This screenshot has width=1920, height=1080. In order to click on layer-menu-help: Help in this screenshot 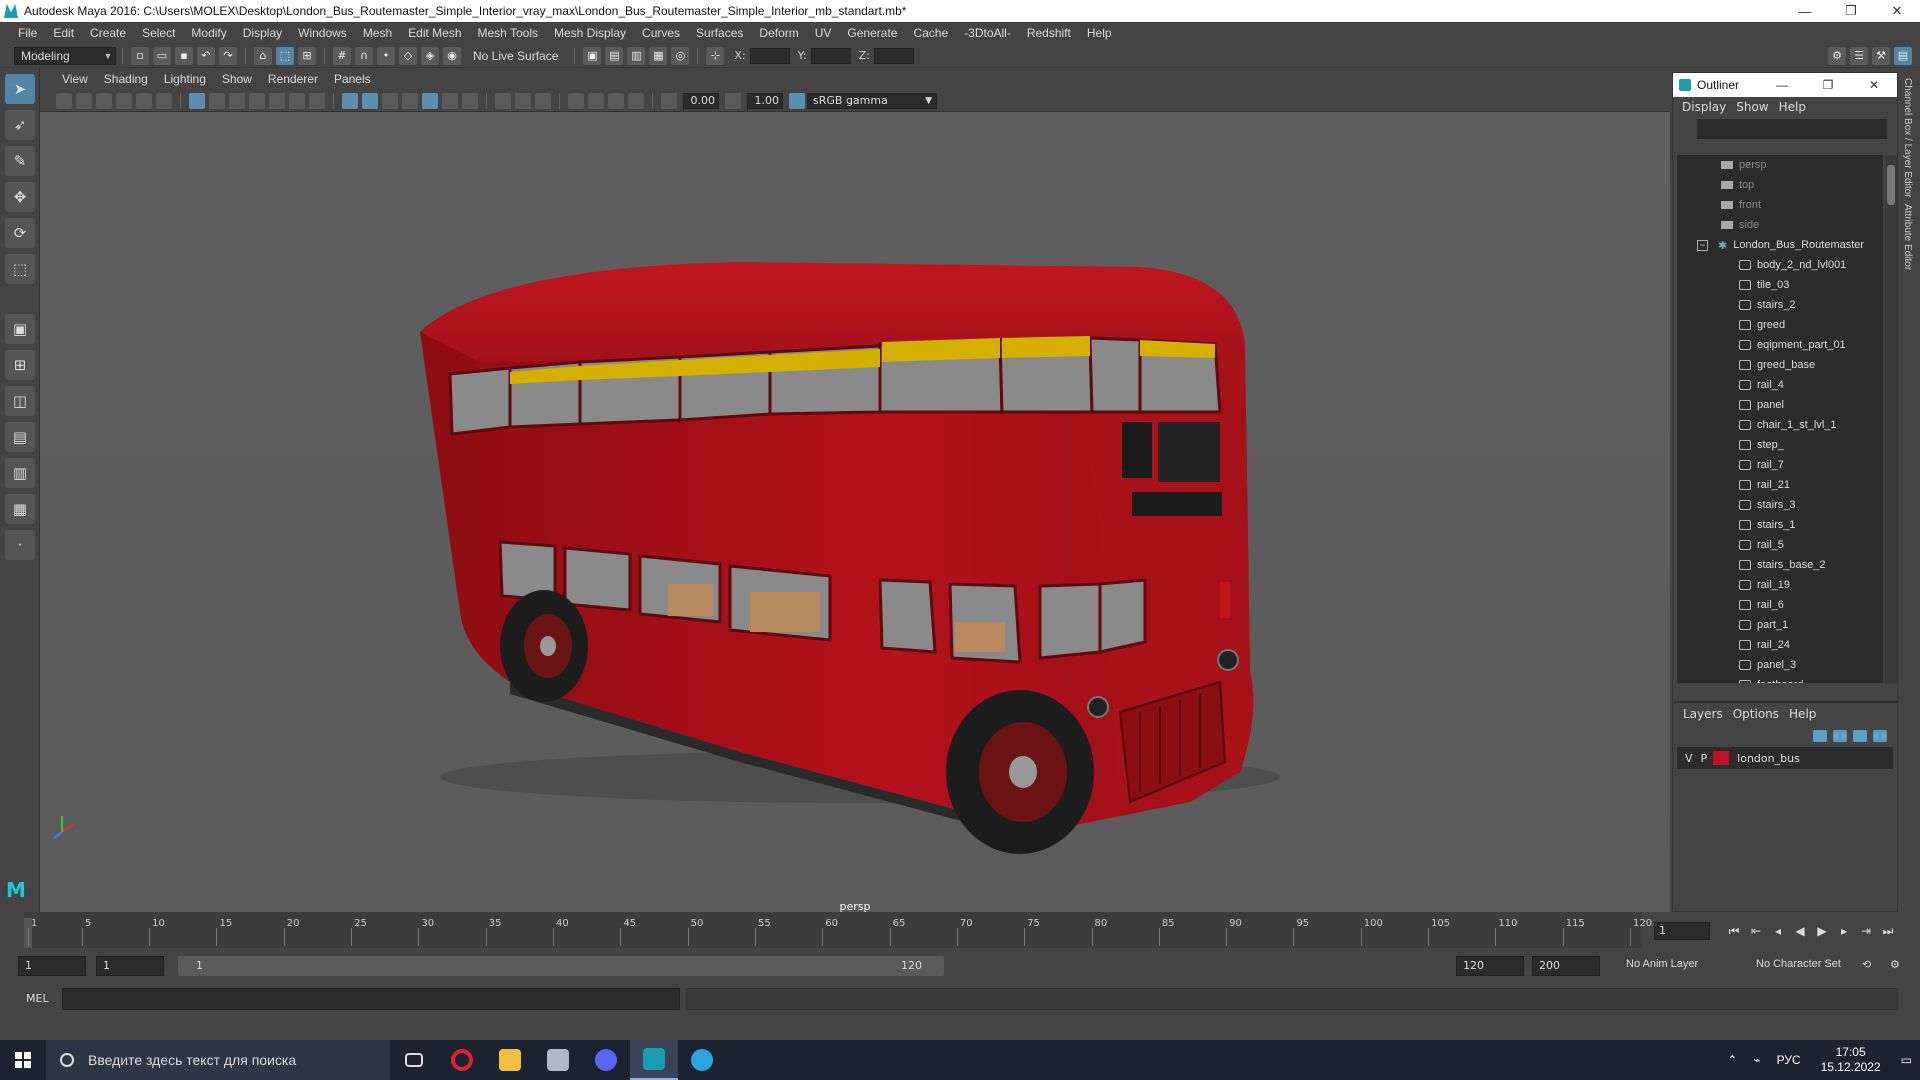, I will do `click(1803, 714)`.